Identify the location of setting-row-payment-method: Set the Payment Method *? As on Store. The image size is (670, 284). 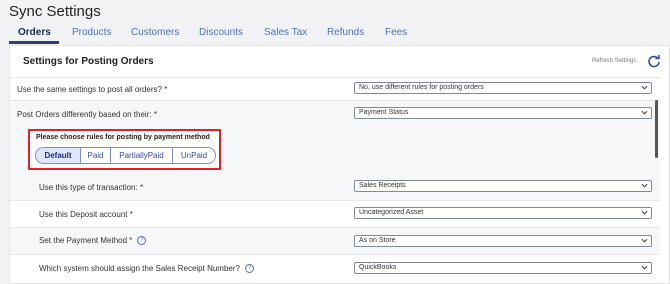
(335, 240).